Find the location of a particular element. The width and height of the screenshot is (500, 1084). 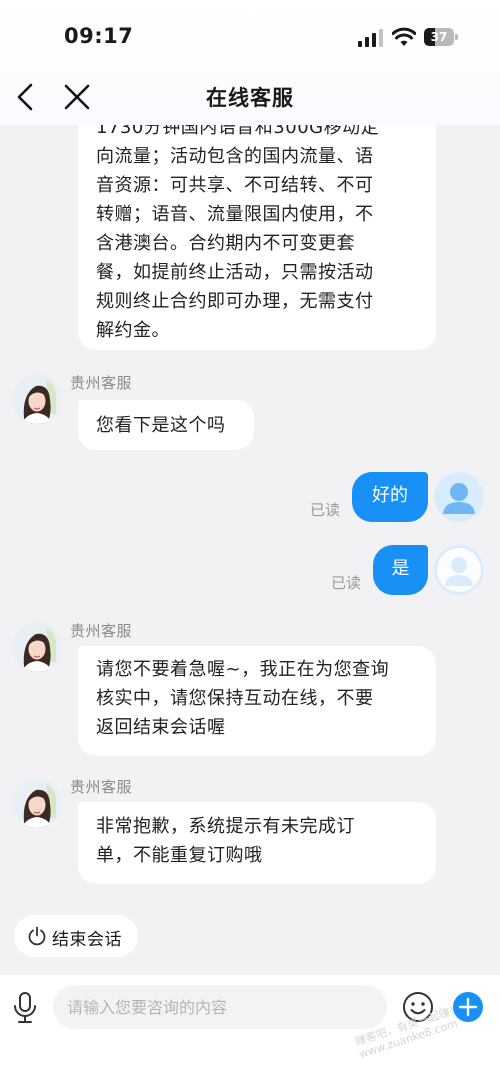

user-message-bubble: 是 is located at coordinates (400, 570).